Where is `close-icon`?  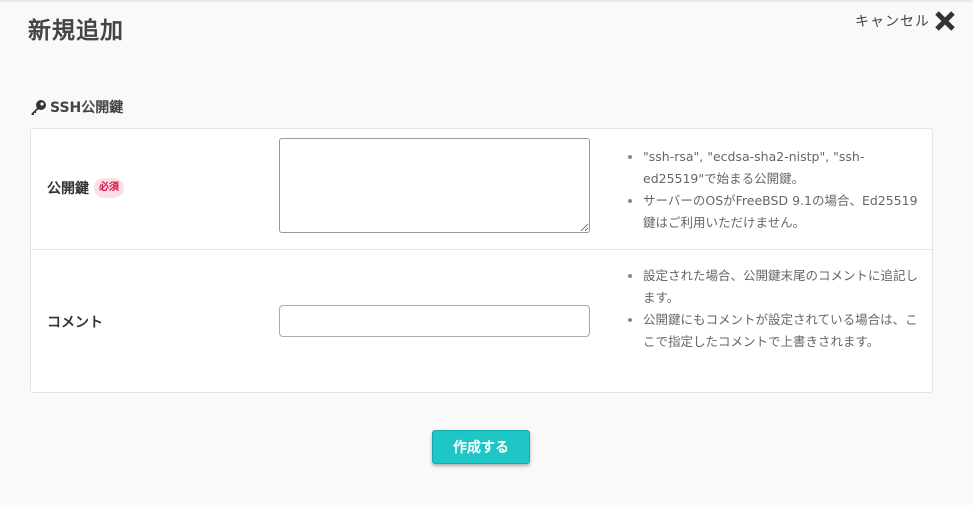 close-icon is located at coordinates (945, 21).